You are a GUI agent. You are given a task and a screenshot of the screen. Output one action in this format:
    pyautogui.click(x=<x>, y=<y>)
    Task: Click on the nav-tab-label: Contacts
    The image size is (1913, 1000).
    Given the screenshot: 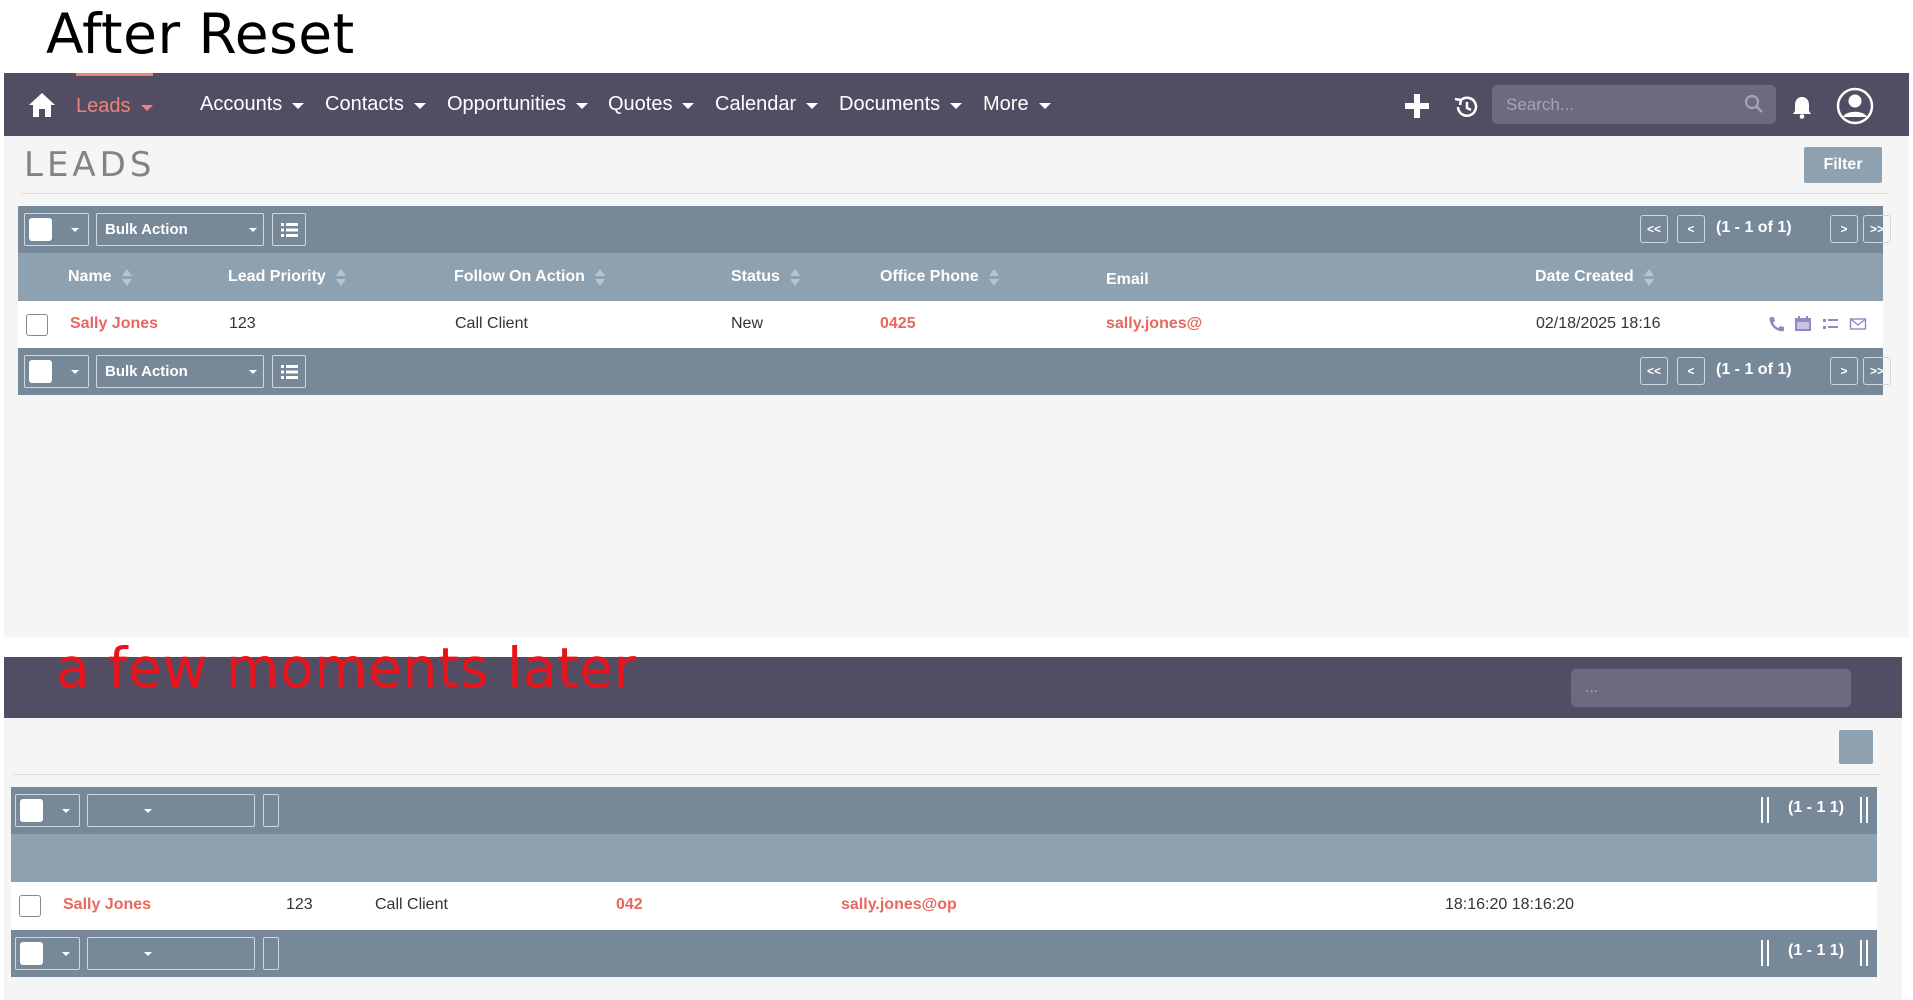 What is the action you would take?
    pyautogui.click(x=364, y=104)
    